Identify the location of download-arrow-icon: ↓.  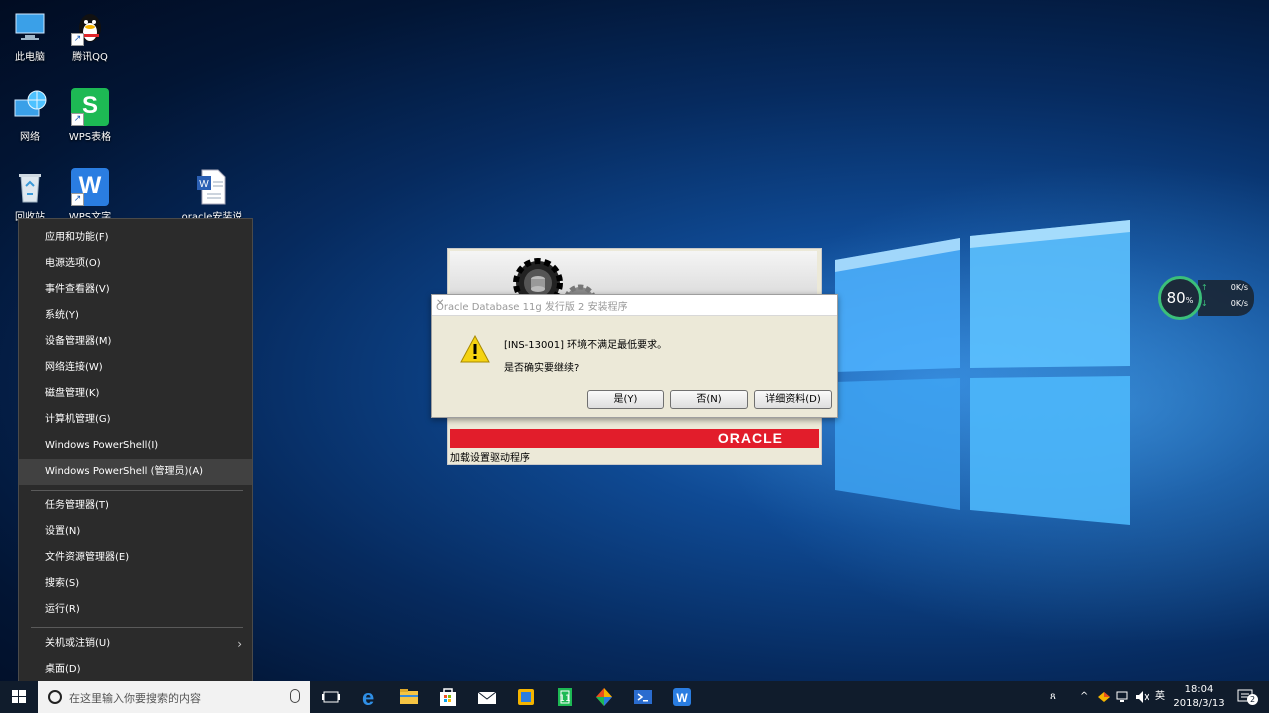
(1204, 303).